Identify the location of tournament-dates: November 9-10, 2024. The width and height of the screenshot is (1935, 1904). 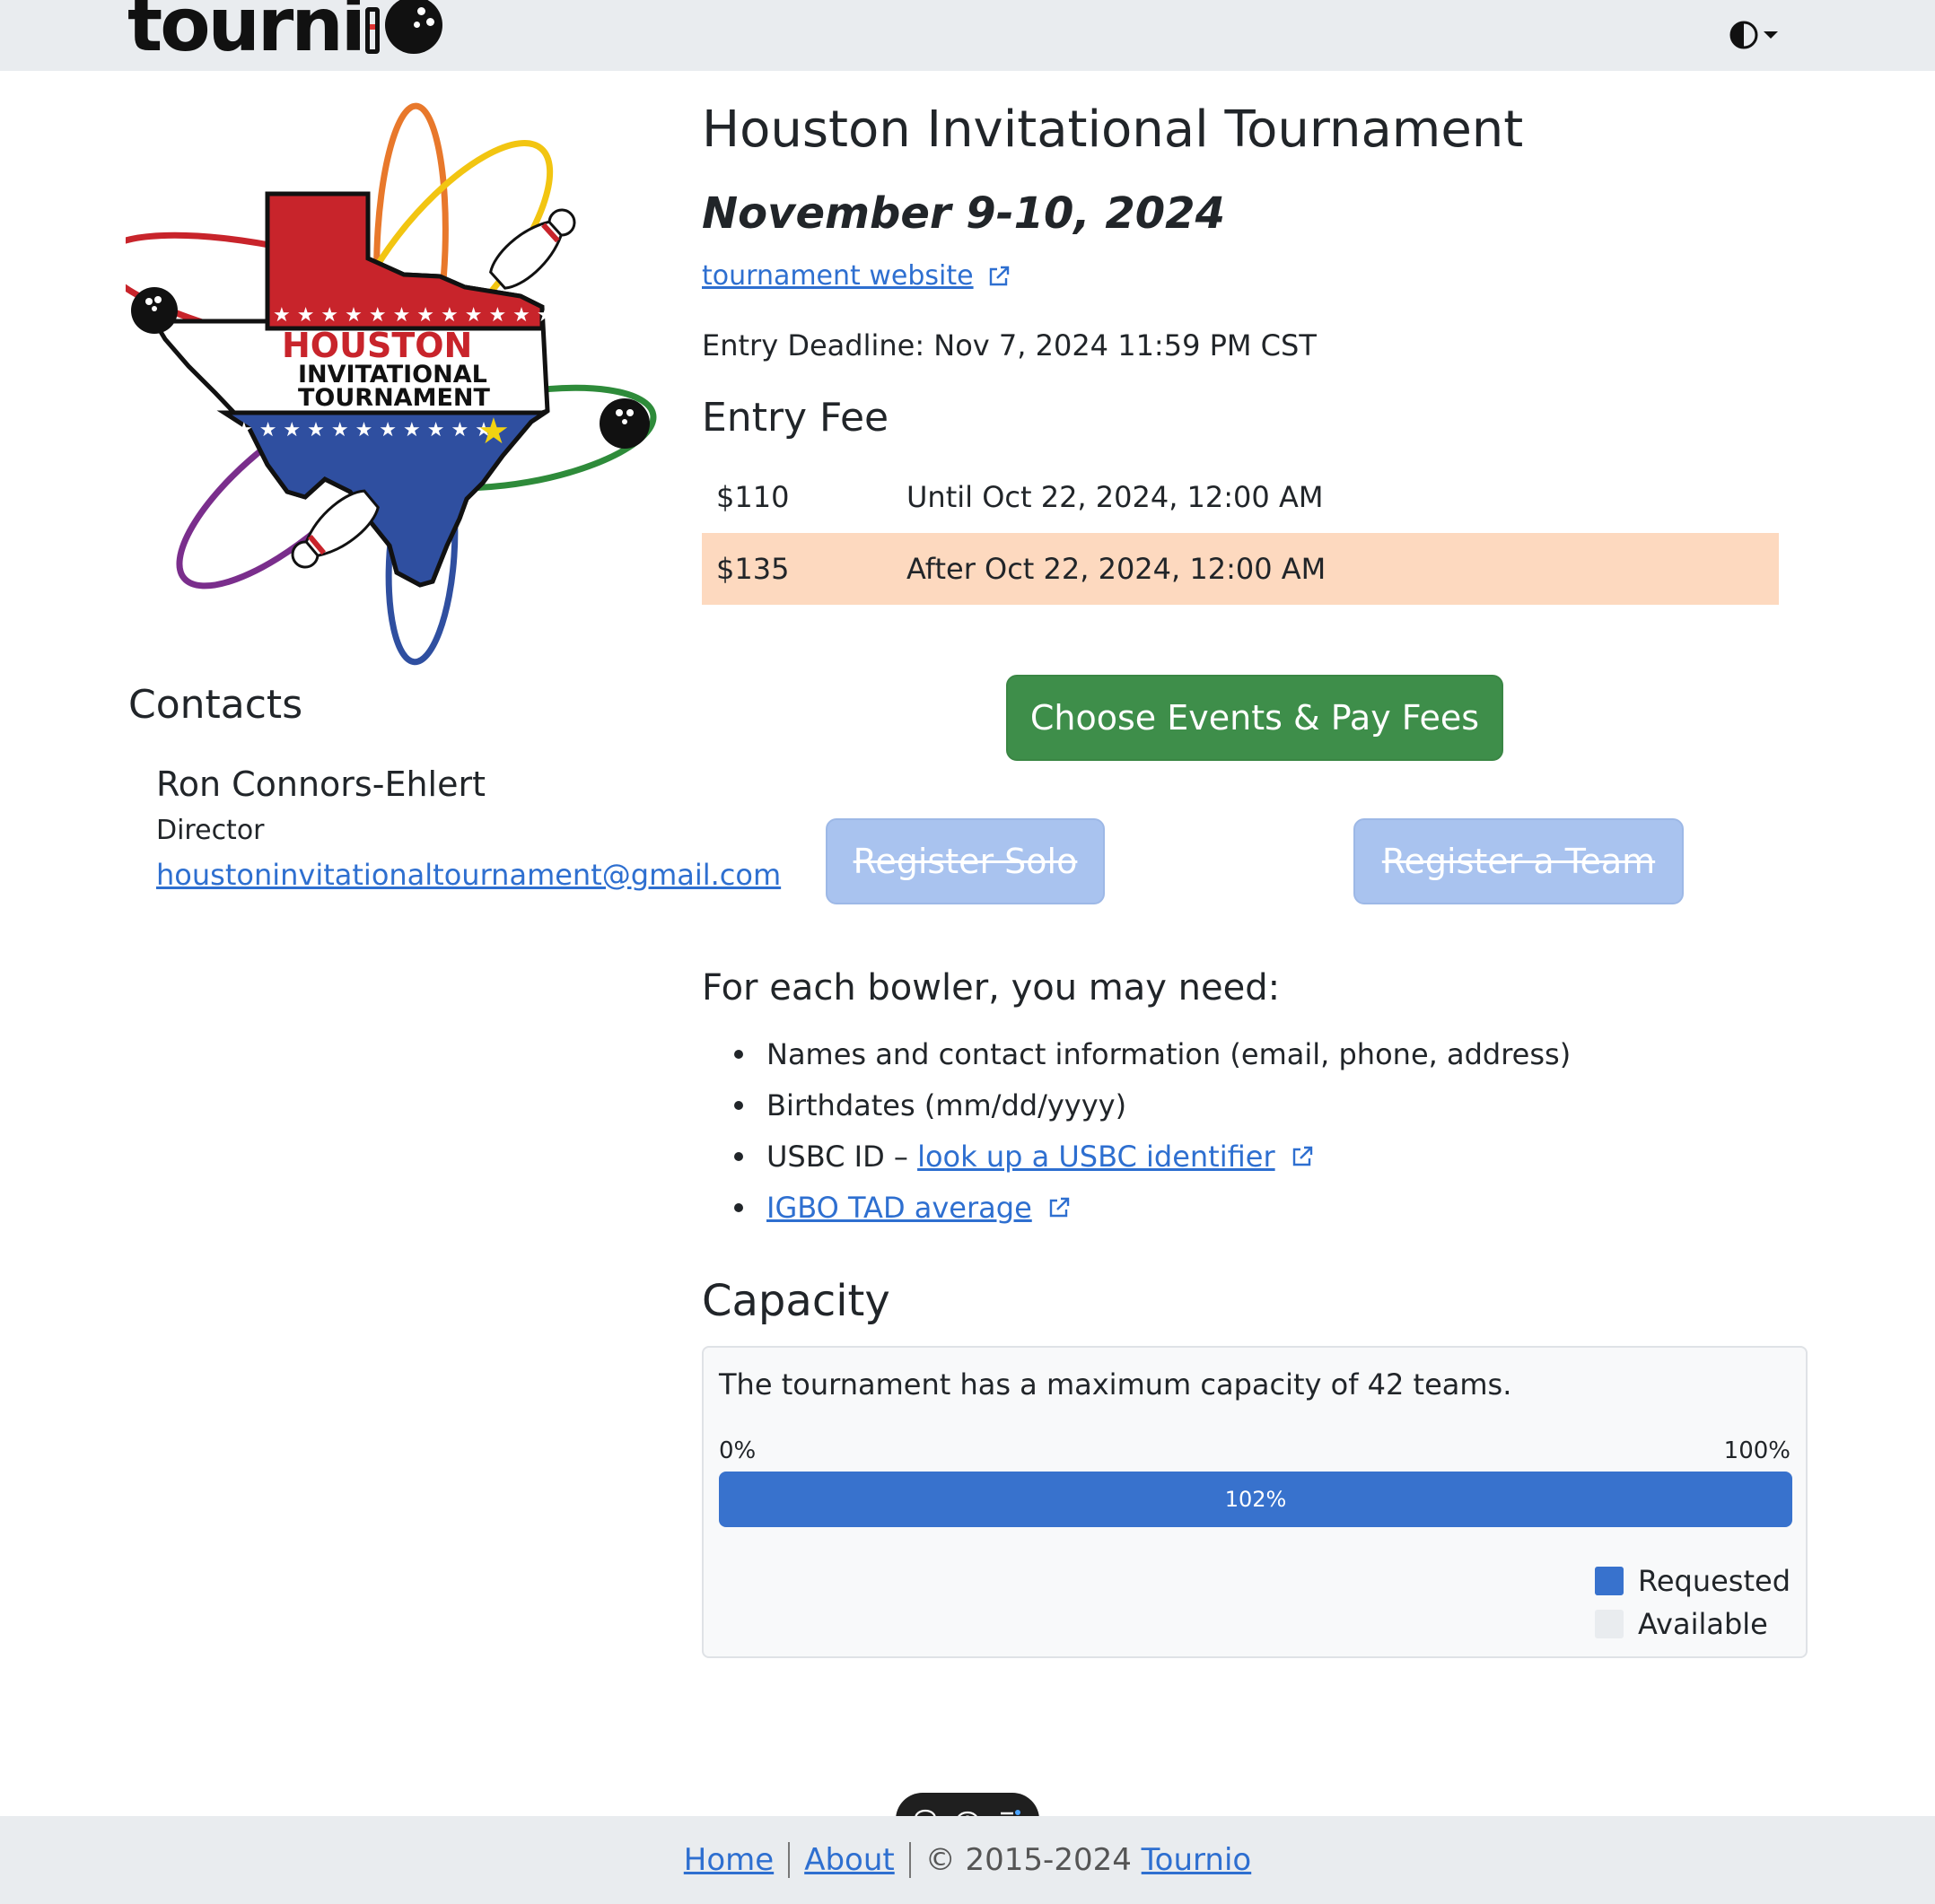
(963, 214).